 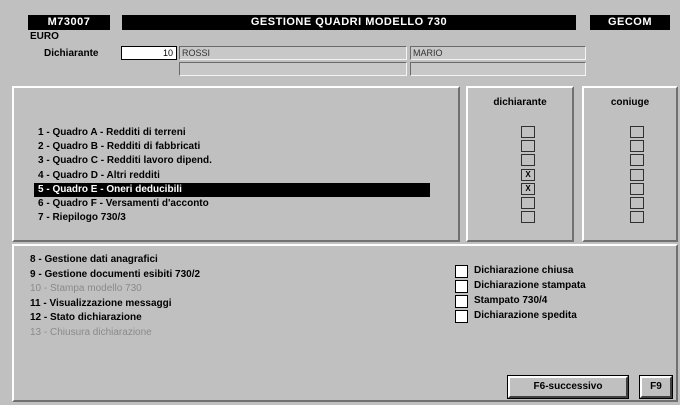 I want to click on quadro-item-6: 6 - Quadro F - Versamenti d'acconto, so click(x=232, y=204).